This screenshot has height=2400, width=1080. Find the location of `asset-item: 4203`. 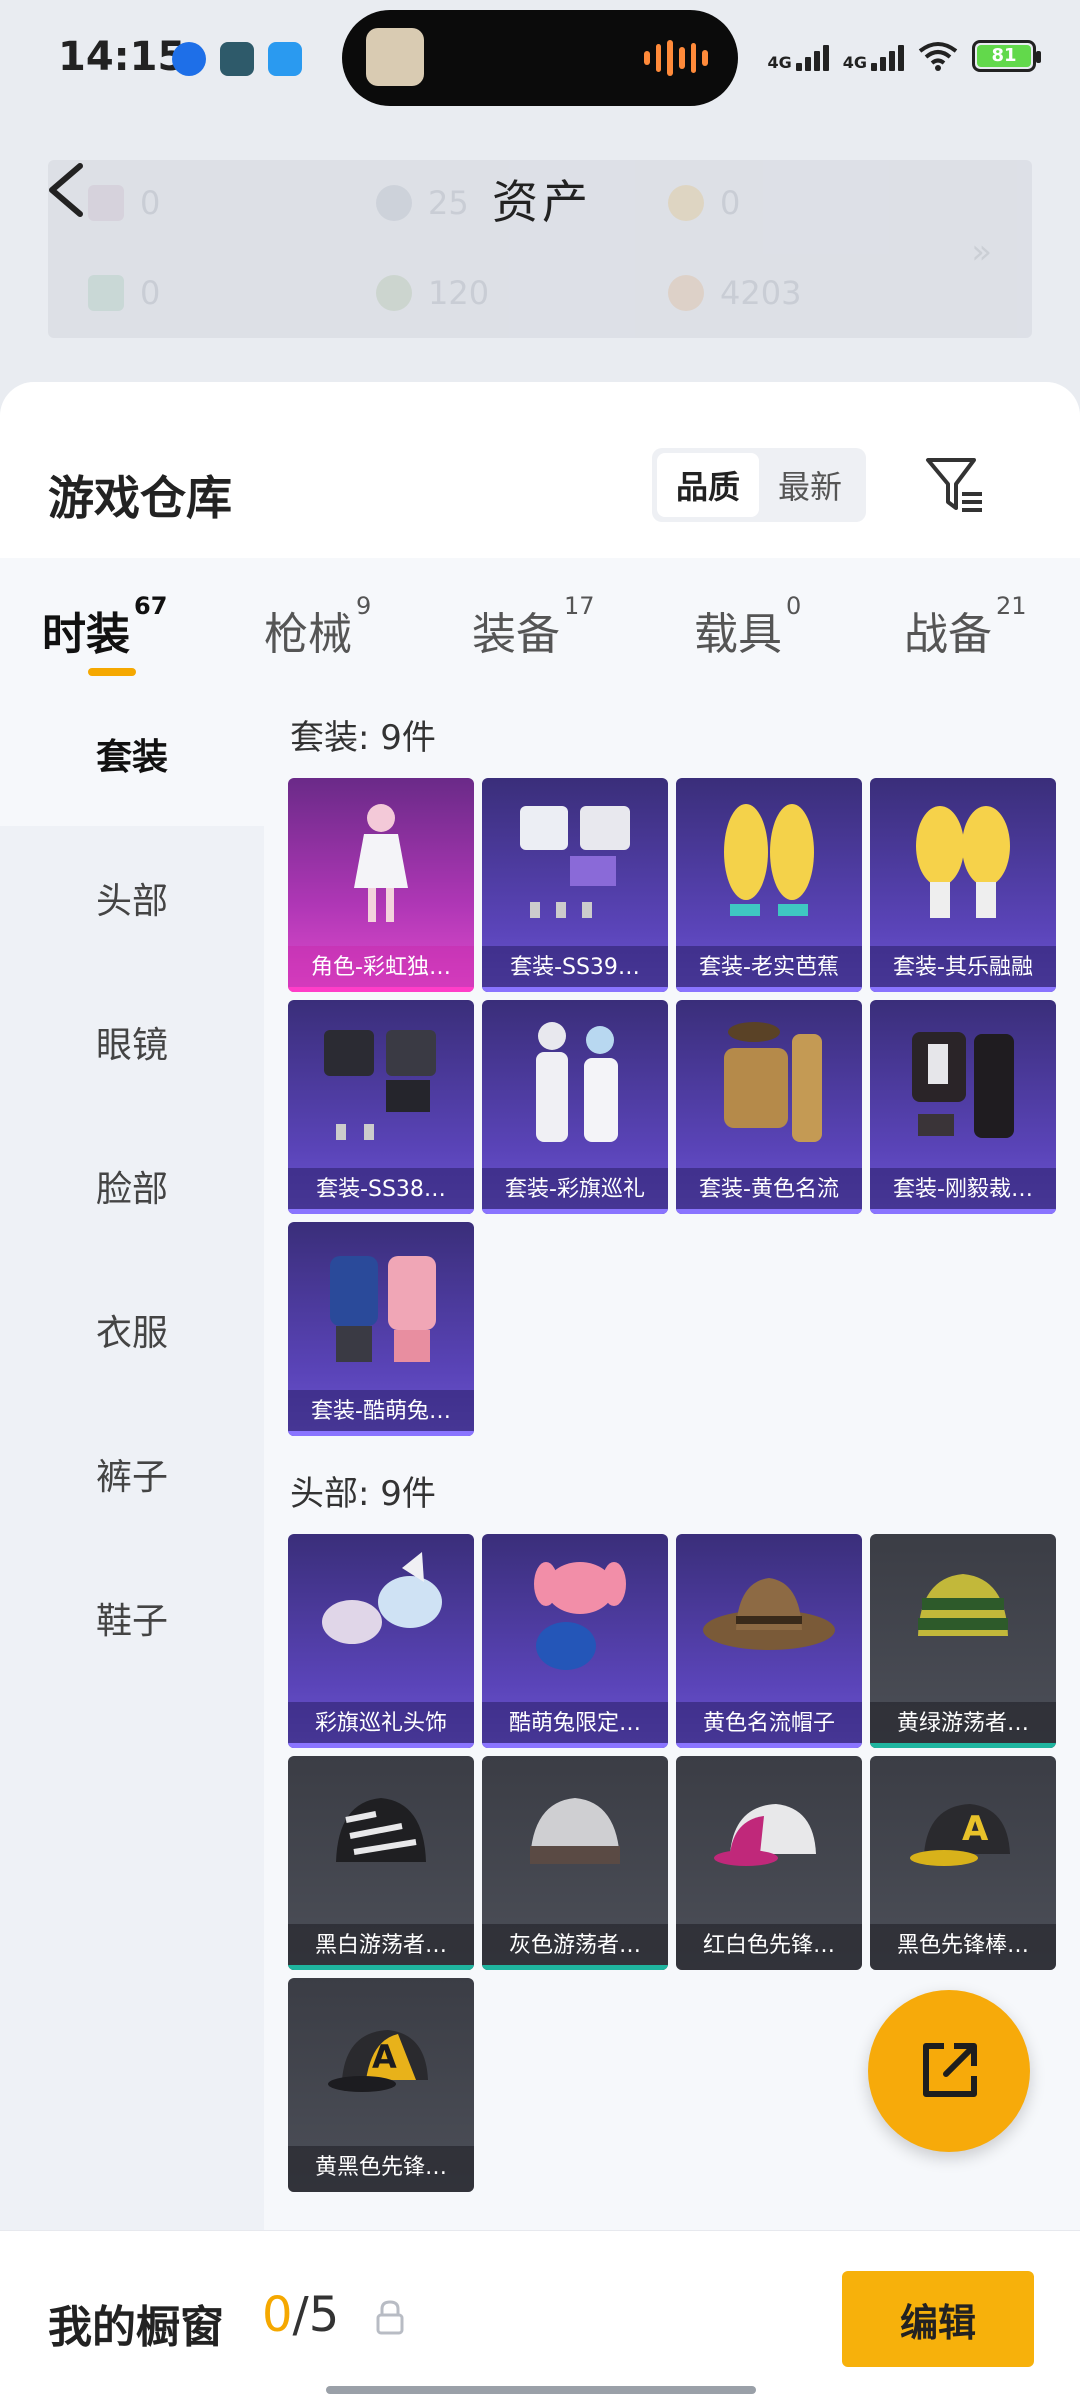

asset-item: 4203 is located at coordinates (734, 293).